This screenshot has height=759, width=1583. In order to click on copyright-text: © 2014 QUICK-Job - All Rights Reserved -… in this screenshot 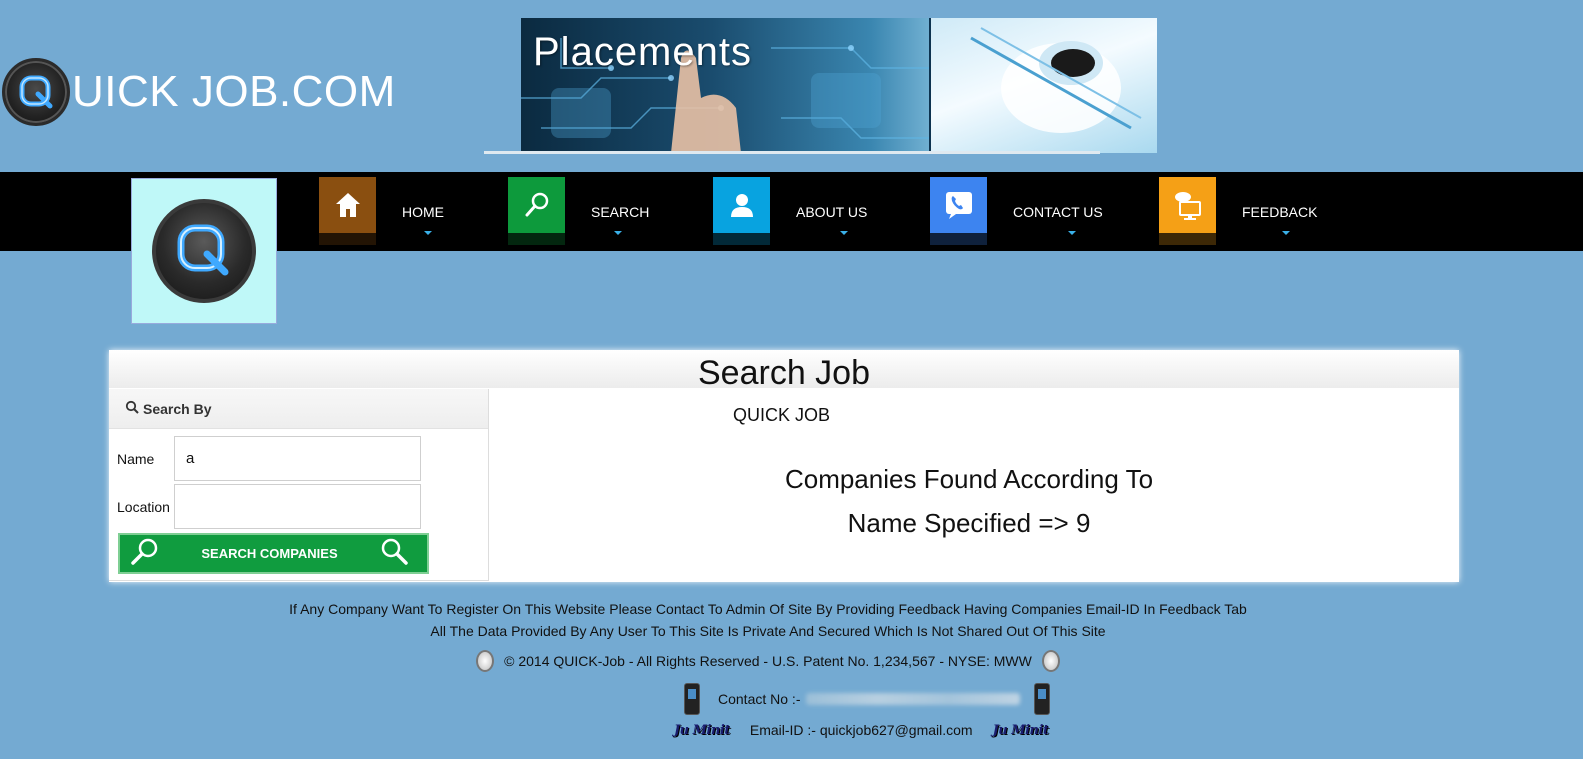, I will do `click(768, 661)`.